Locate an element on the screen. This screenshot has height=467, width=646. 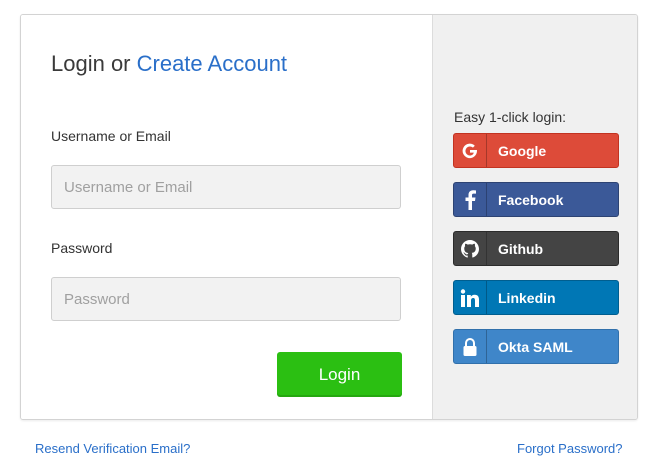
create-account-link: Create Account is located at coordinates (212, 63).